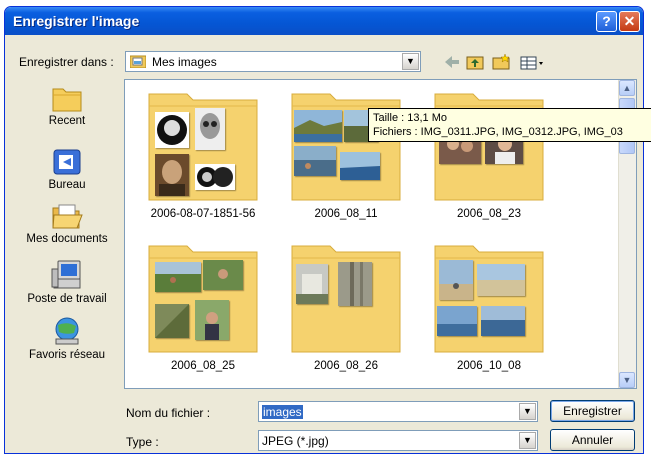 The image size is (651, 456). What do you see at coordinates (475, 63) in the screenshot?
I see `up-folder-icon` at bounding box center [475, 63].